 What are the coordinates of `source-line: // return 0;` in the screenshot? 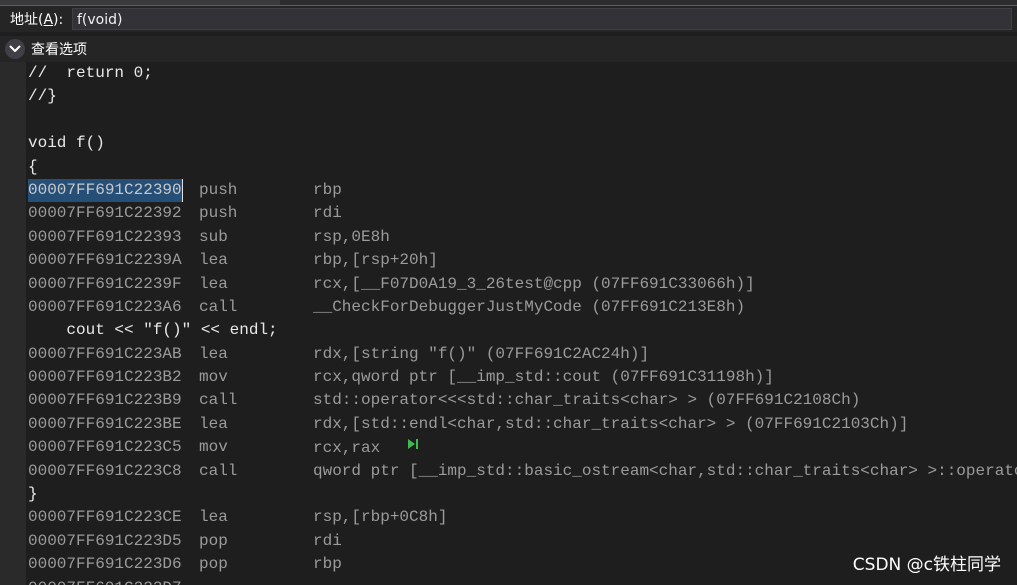 It's located at (522, 73).